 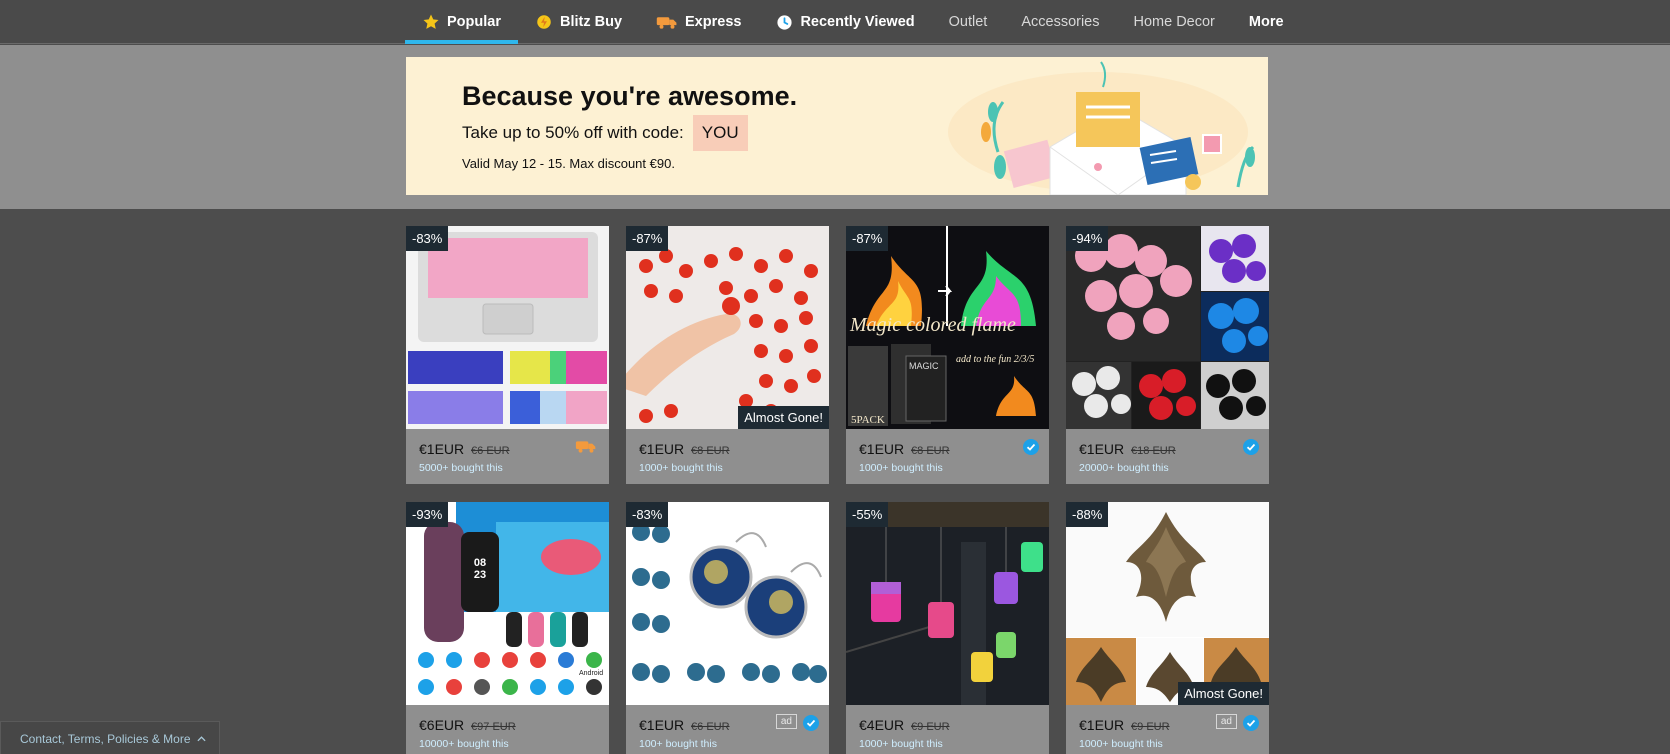 I want to click on nav-item-more: More, so click(x=1266, y=22).